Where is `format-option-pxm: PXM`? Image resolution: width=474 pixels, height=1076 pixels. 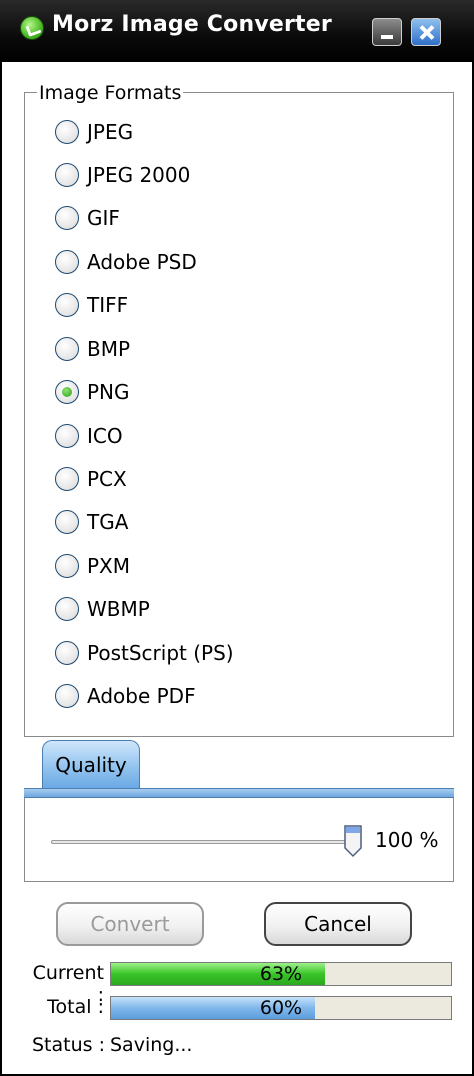
format-option-pxm: PXM is located at coordinates (92, 566).